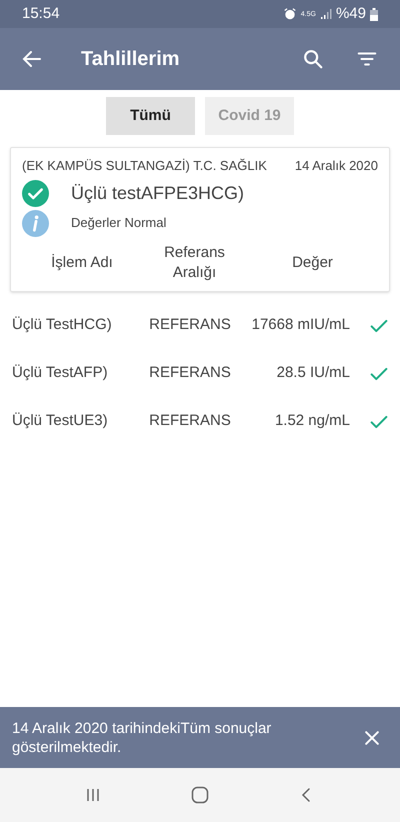  What do you see at coordinates (289, 14) in the screenshot?
I see `alarm-icon` at bounding box center [289, 14].